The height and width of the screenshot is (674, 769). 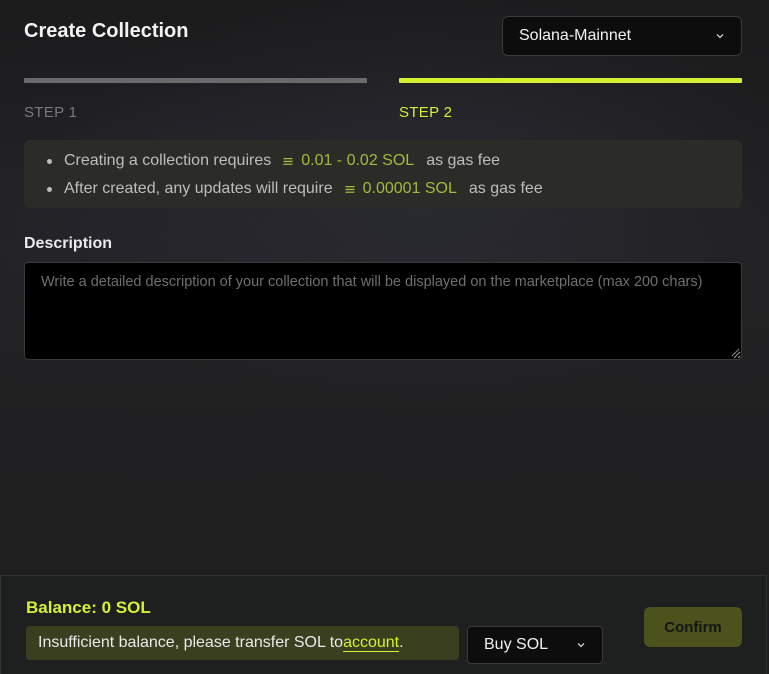 I want to click on step-1-label: STEP 1, so click(x=51, y=112).